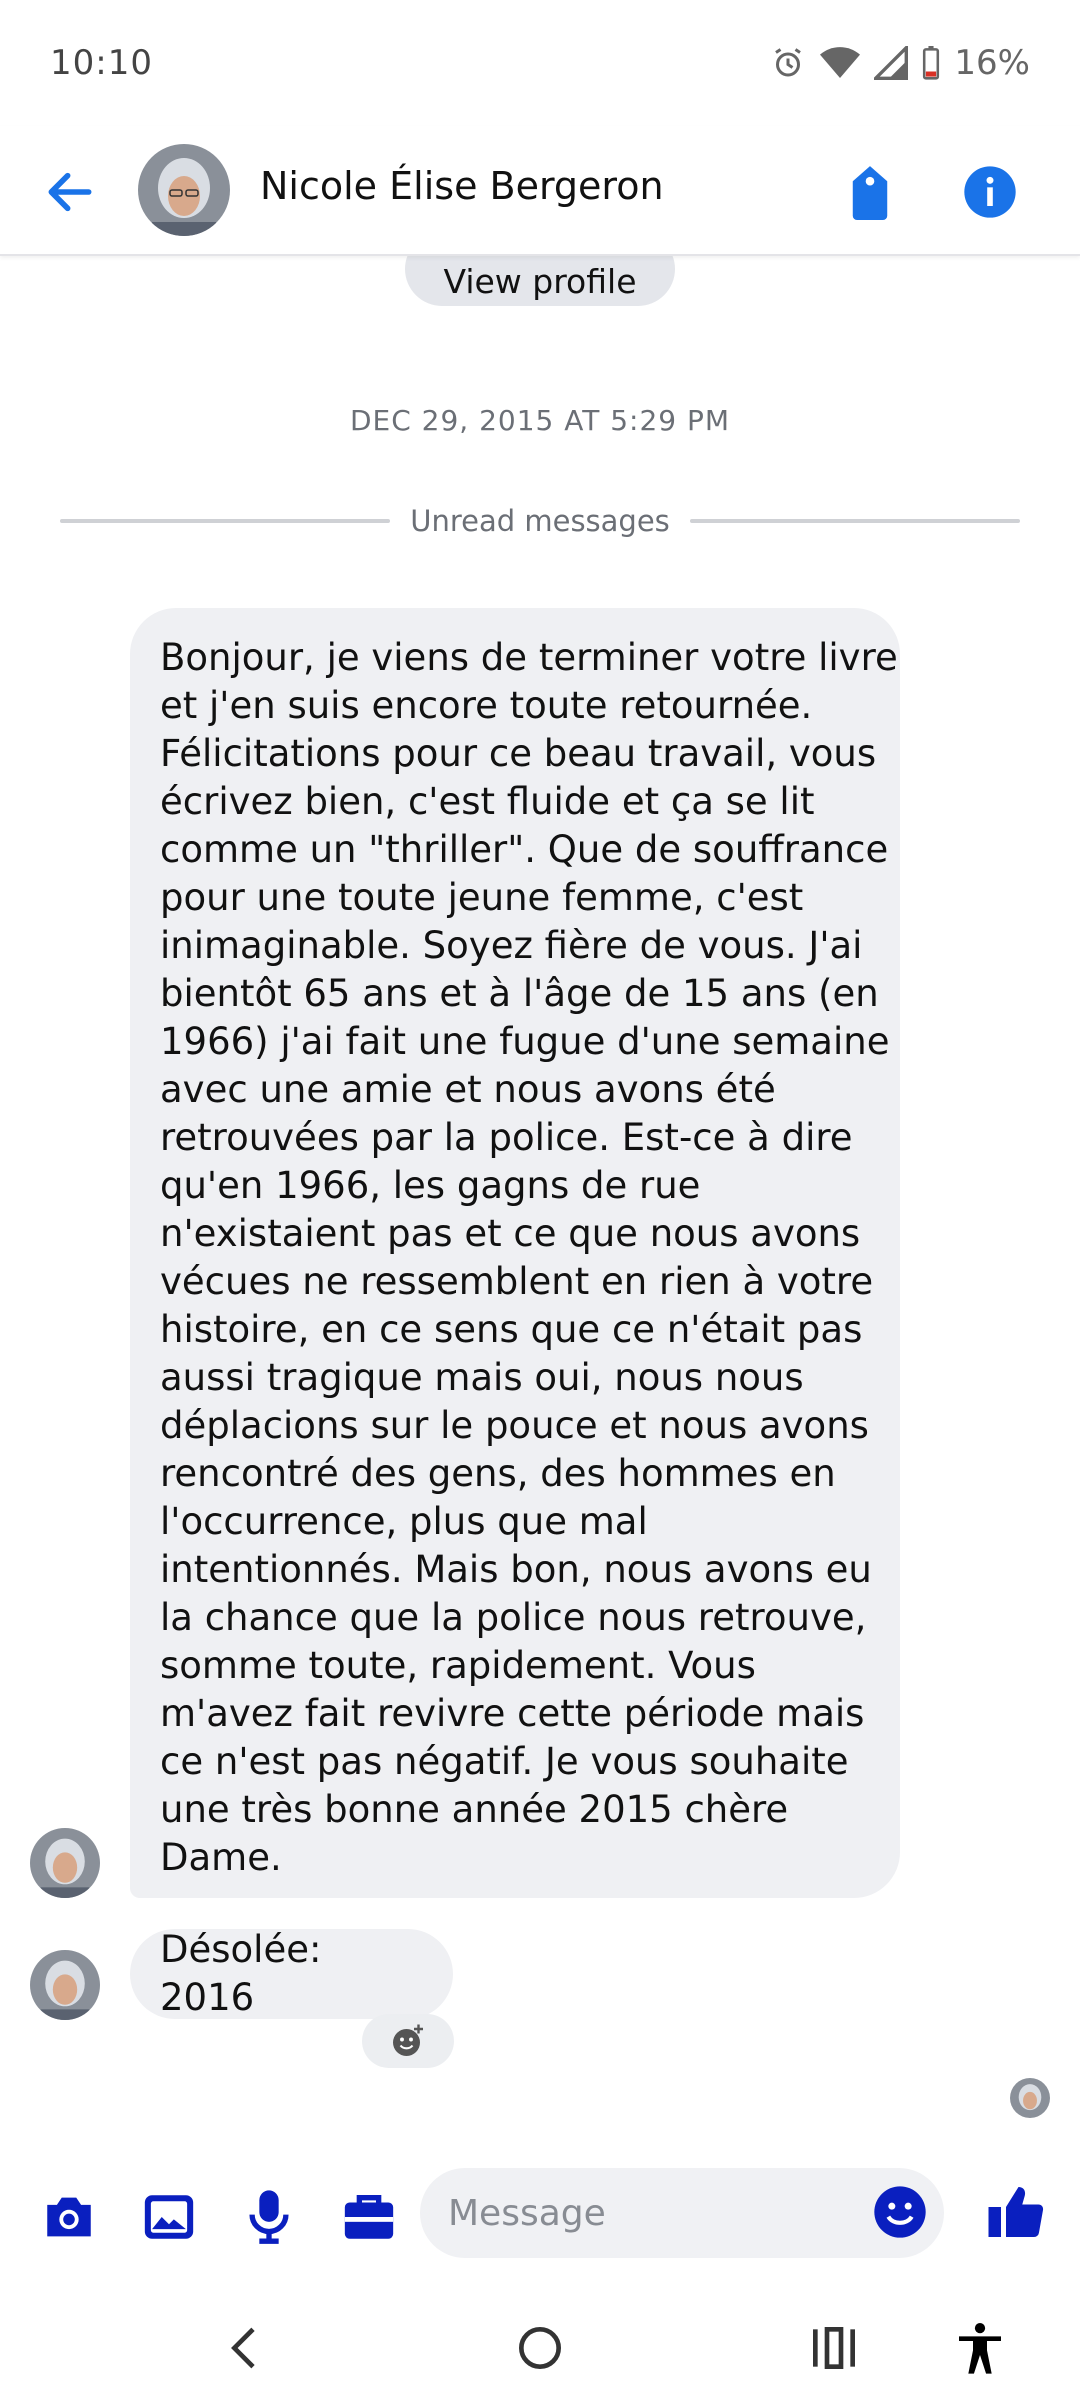  I want to click on message-line: pour une toute jeune femme, c'est, so click(482, 897).